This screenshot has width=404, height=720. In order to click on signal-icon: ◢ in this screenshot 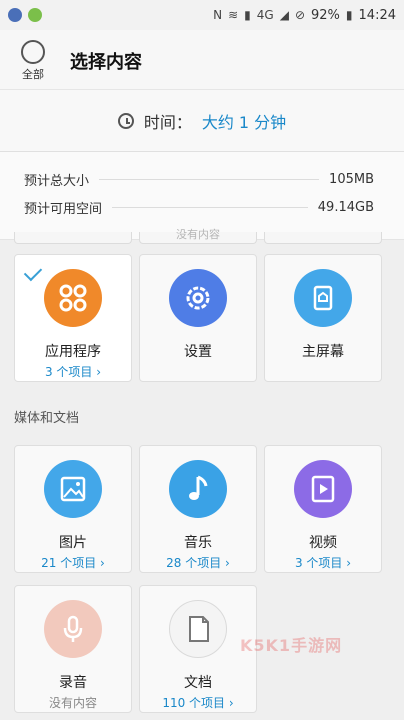, I will do `click(284, 15)`.